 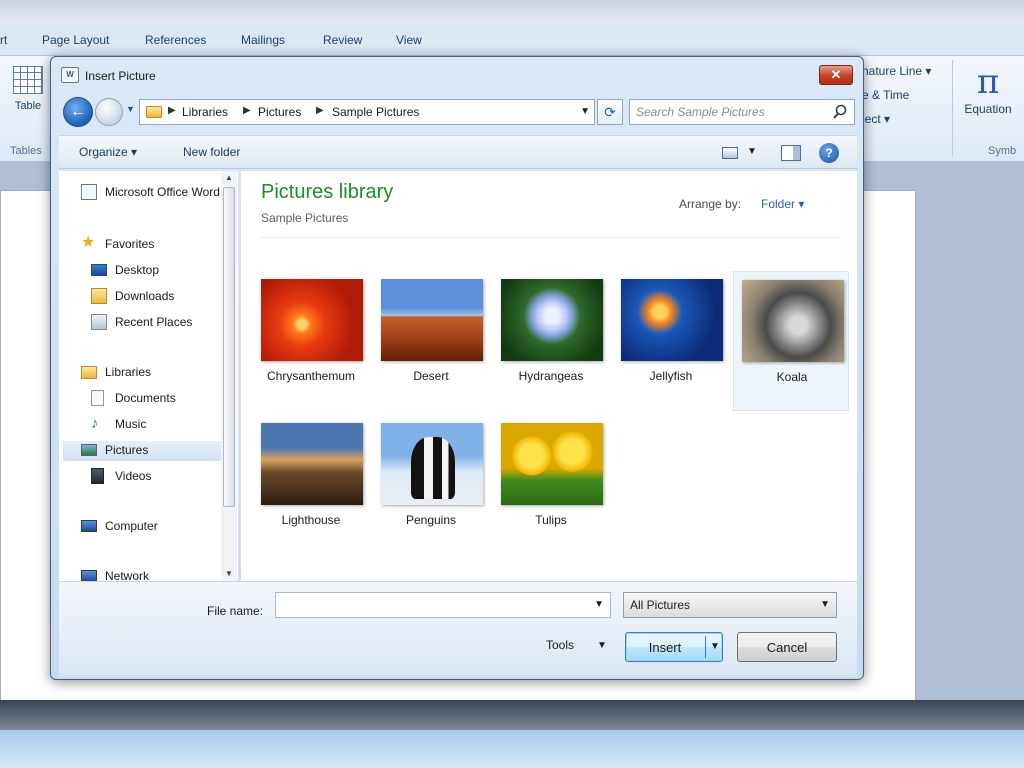 I want to click on equation-button: π Equation, so click(x=988, y=89).